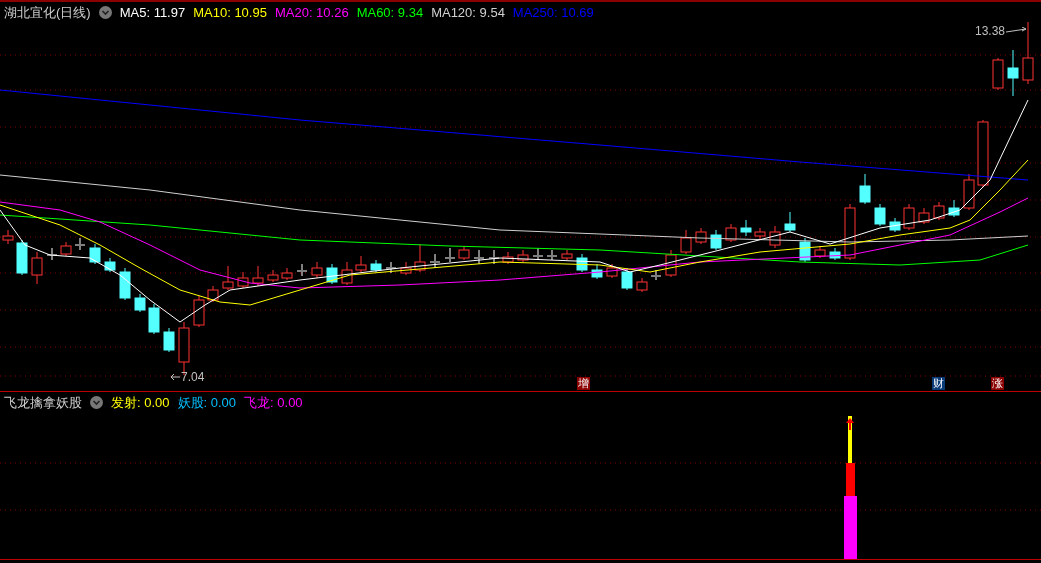 The width and height of the screenshot is (1041, 563). What do you see at coordinates (583, 383) in the screenshot?
I see `event-marker: 增` at bounding box center [583, 383].